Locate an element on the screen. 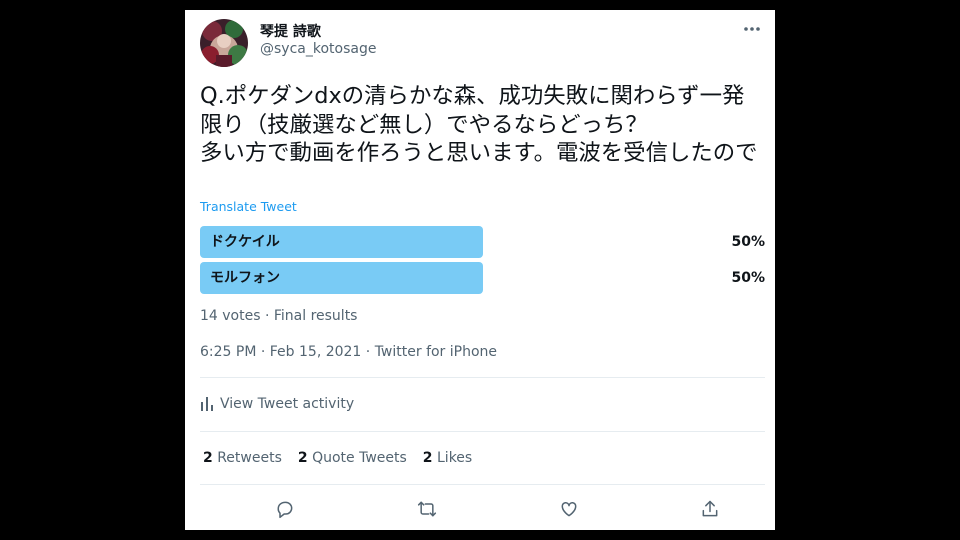 The image size is (960, 540). likes-label: Likes is located at coordinates (455, 458).